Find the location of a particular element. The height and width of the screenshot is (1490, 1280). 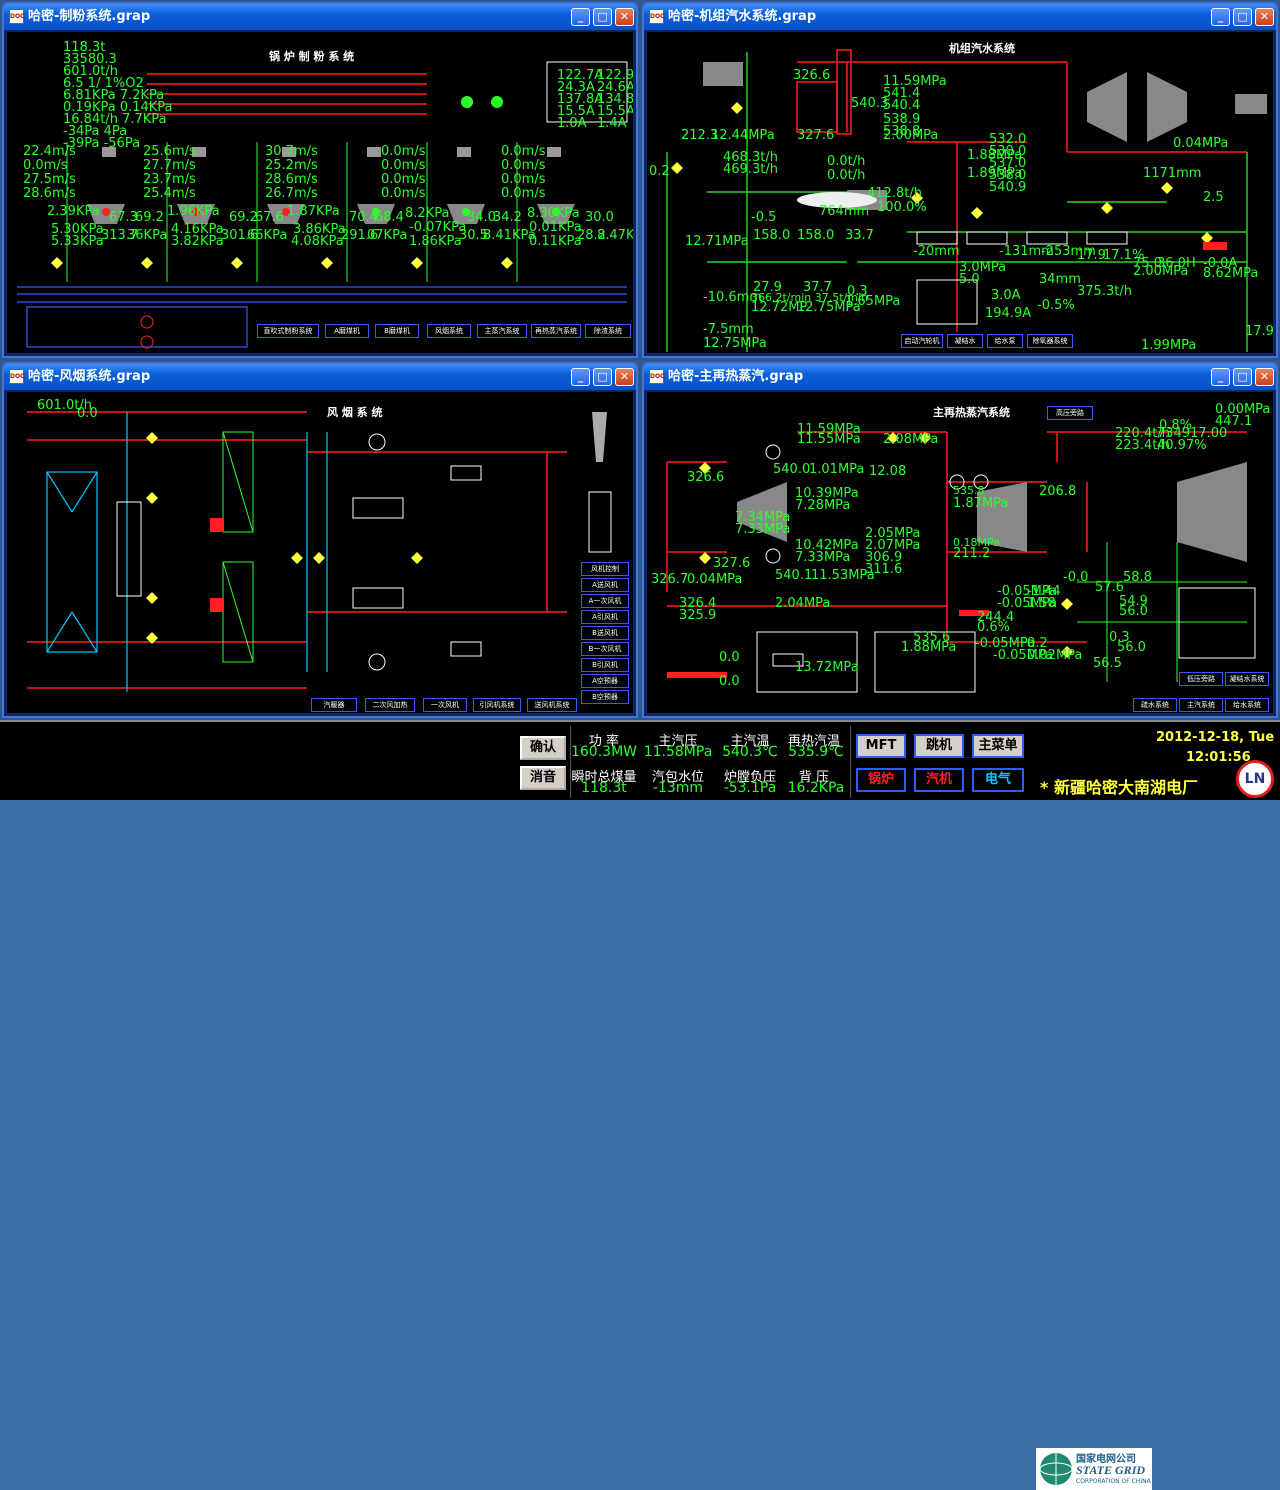

mill-d-t1: 34.0 is located at coordinates (481, 217).